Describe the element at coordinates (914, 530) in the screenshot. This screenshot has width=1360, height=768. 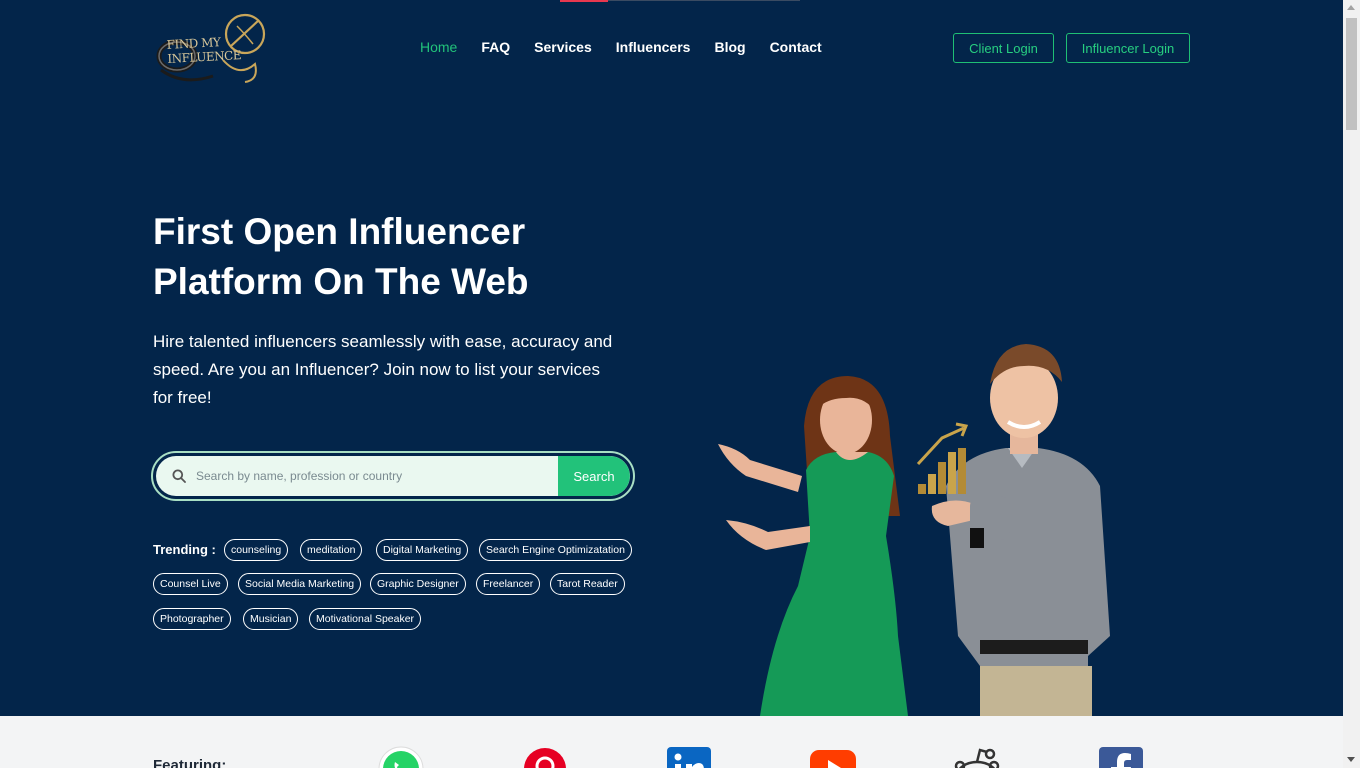
I see `hero-people-image` at that location.